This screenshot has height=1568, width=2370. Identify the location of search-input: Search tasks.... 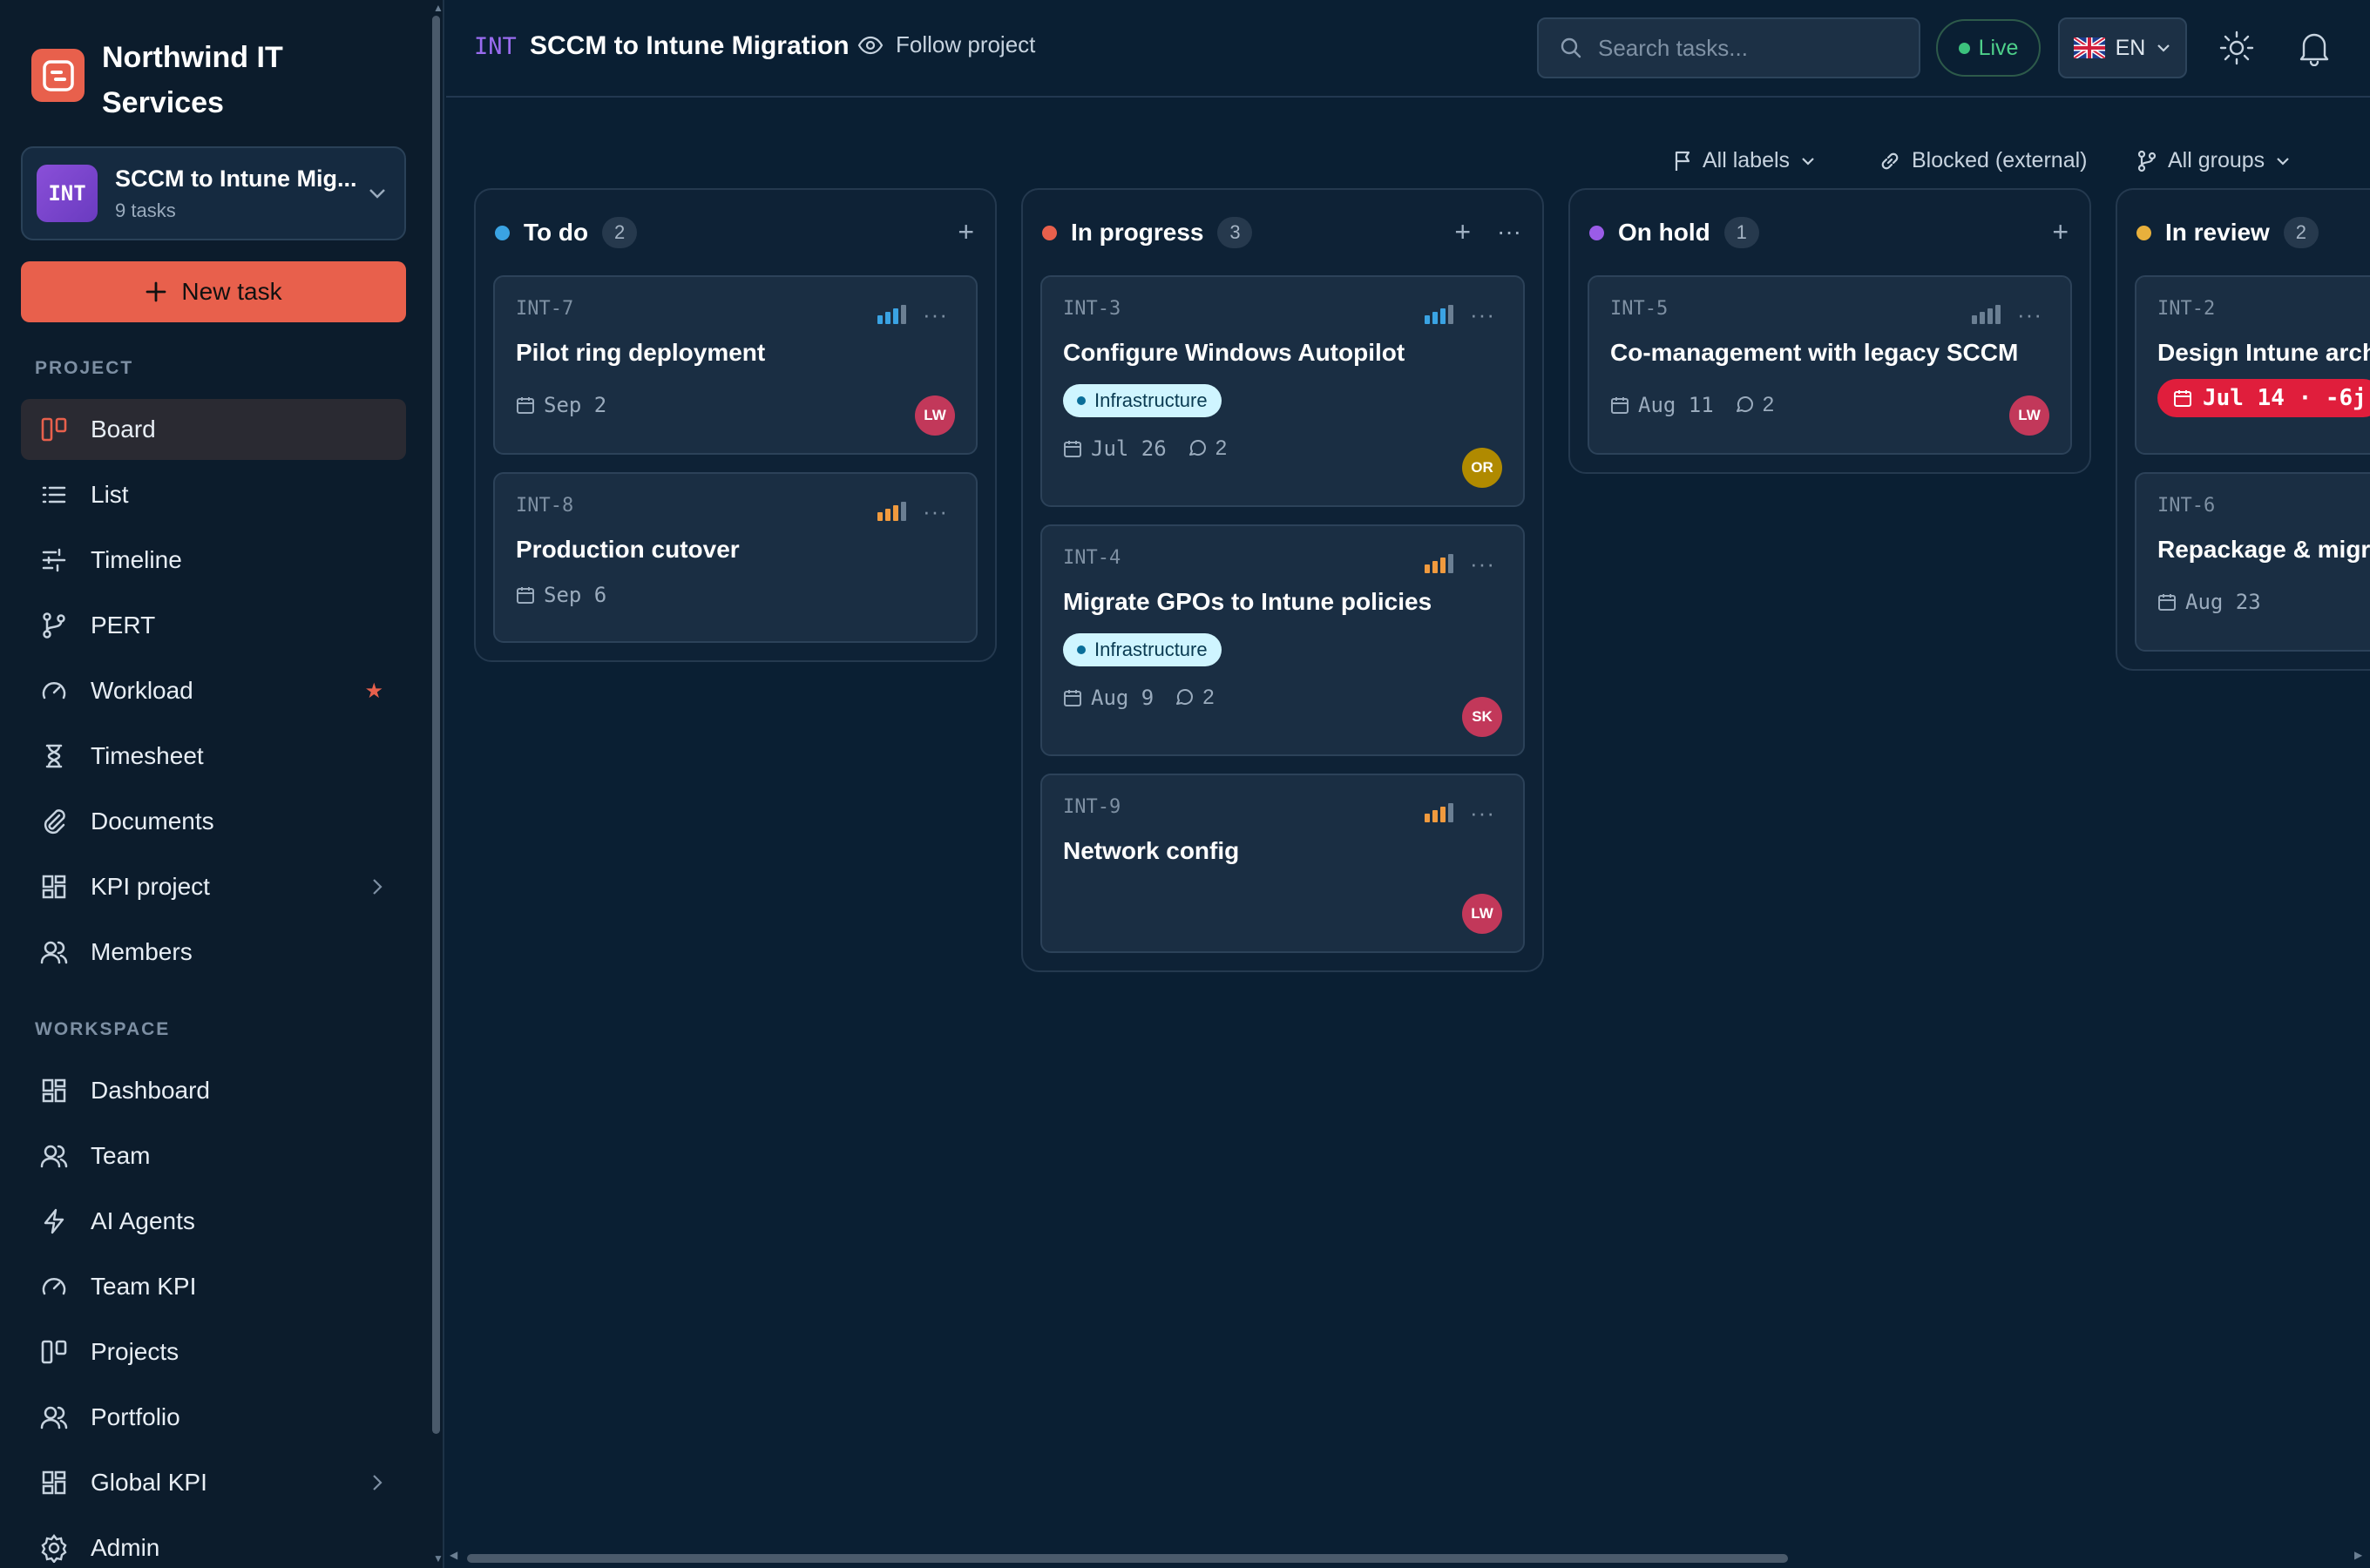
(1728, 48).